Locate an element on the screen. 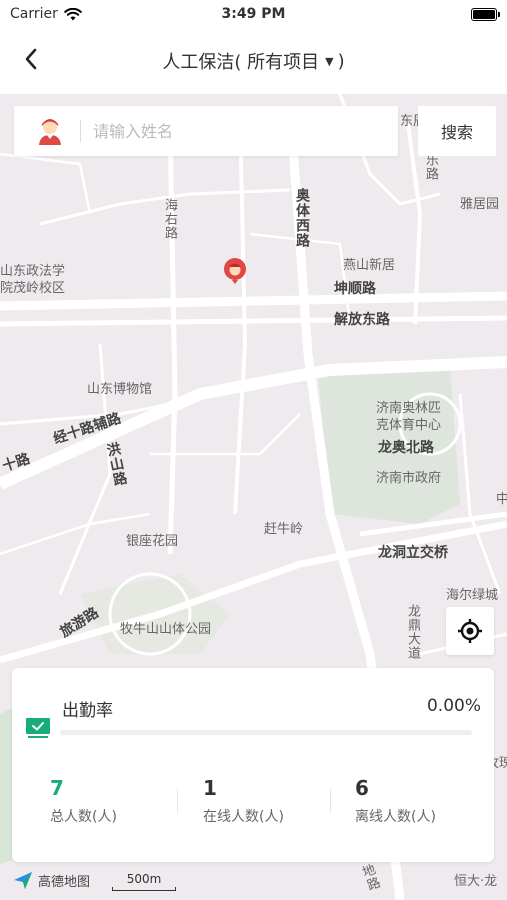  offline-count: 6 is located at coordinates (362, 788).